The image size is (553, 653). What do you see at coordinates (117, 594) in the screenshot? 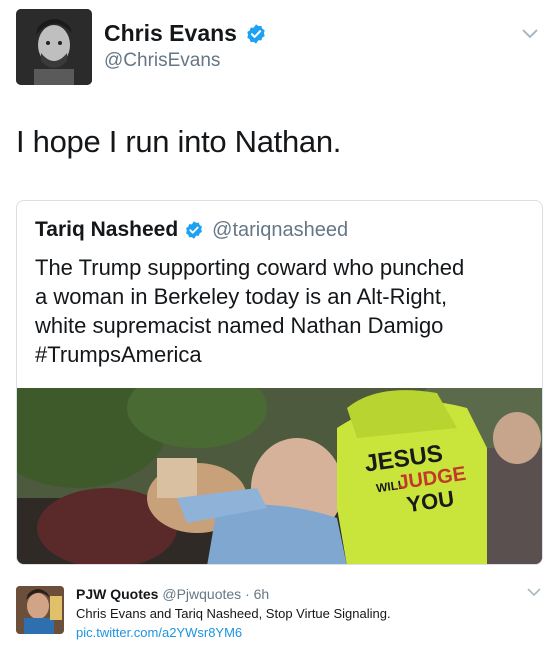
I see `reply-author-name: PJW Quotes` at bounding box center [117, 594].